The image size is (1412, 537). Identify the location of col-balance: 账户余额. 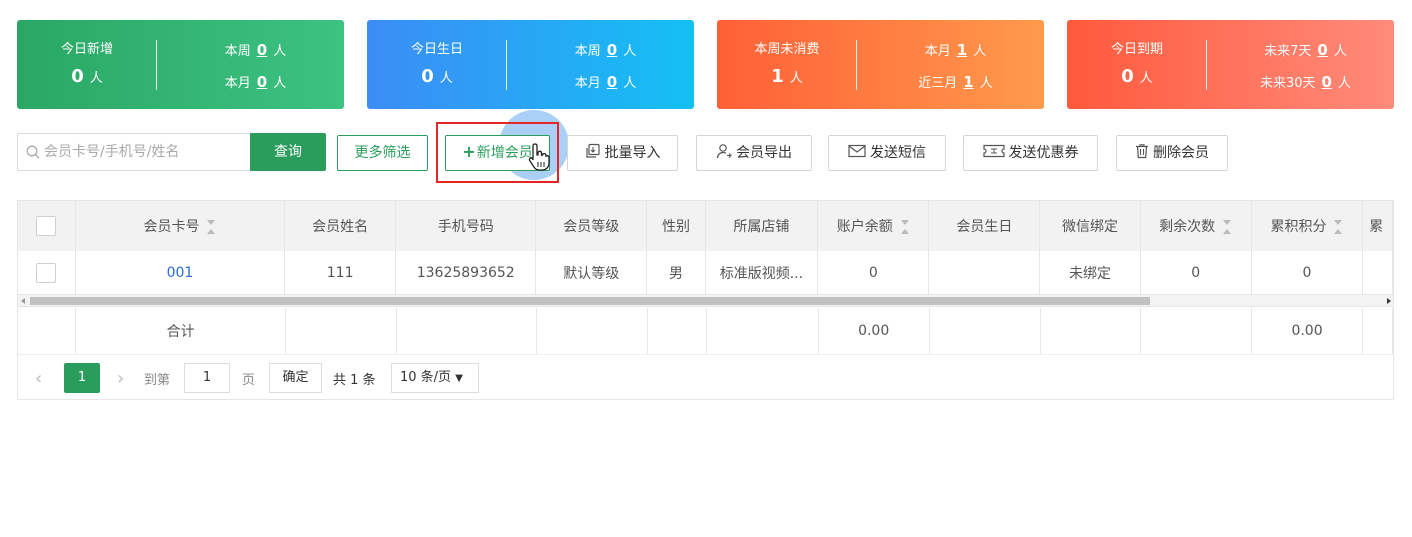
(873, 226).